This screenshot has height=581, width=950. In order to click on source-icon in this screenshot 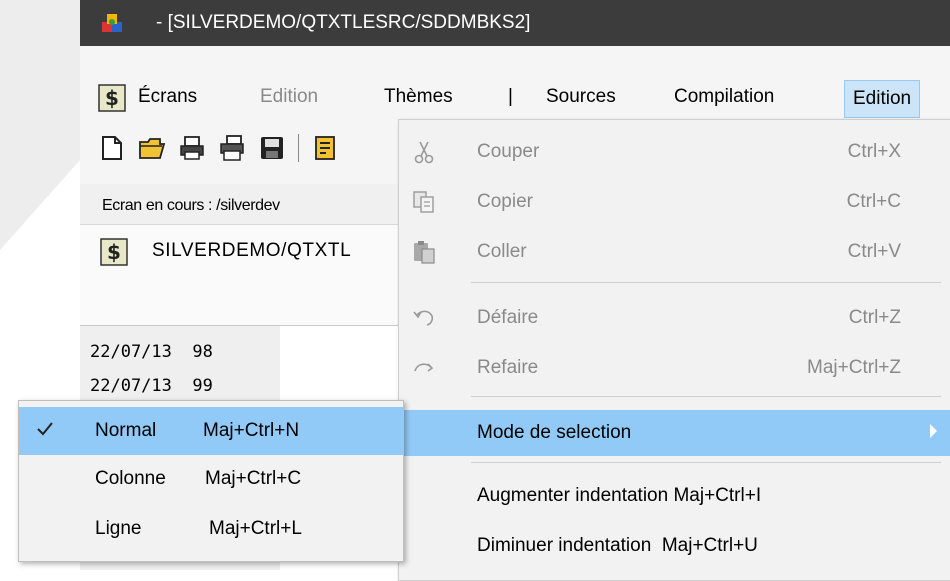, I will do `click(326, 148)`.